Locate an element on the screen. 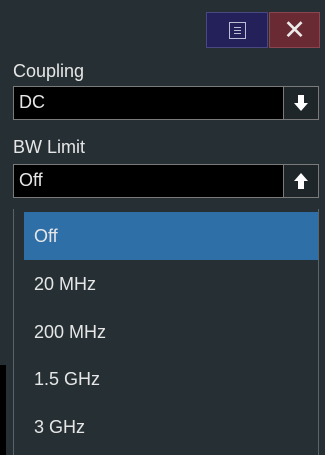 The image size is (325, 455). menu-icon is located at coordinates (237, 30).